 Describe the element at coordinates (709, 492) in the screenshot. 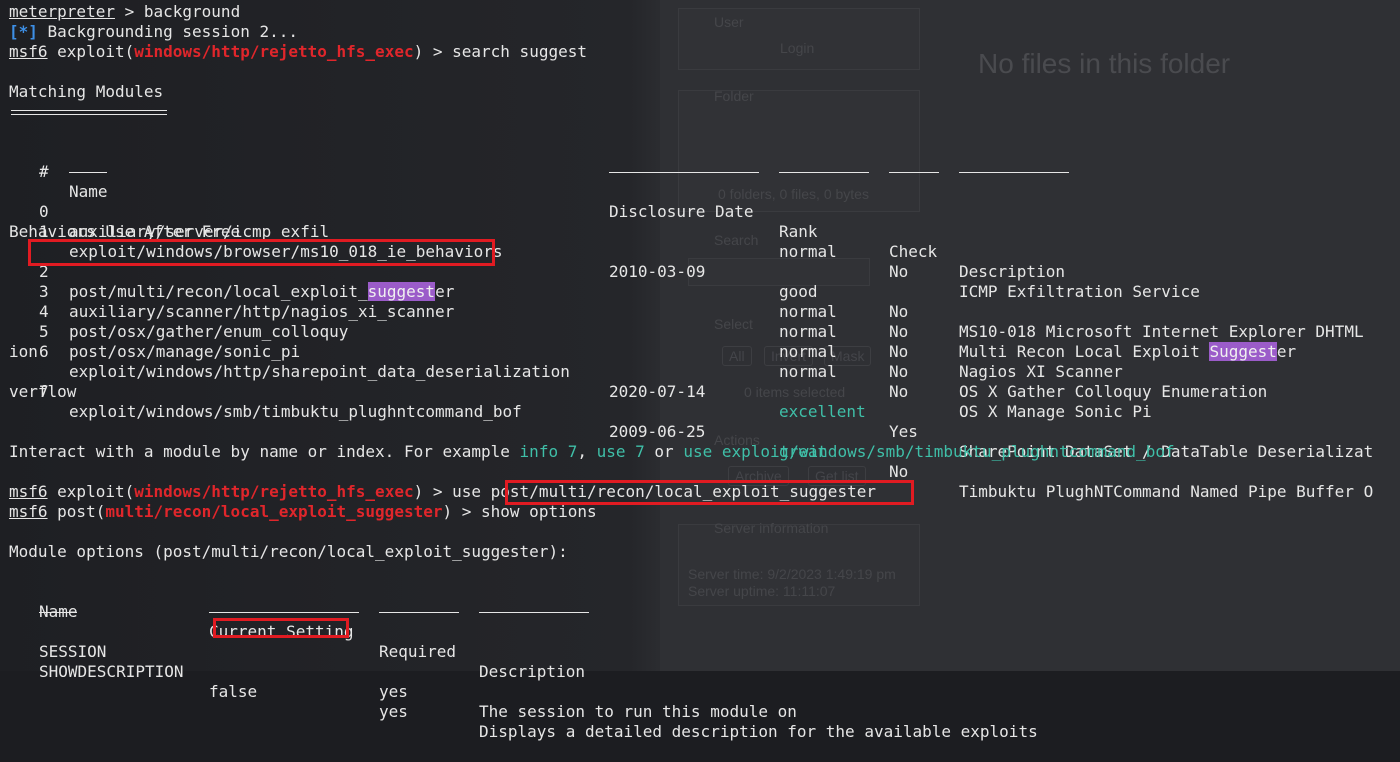

I see `annotation-box-use-argument` at that location.